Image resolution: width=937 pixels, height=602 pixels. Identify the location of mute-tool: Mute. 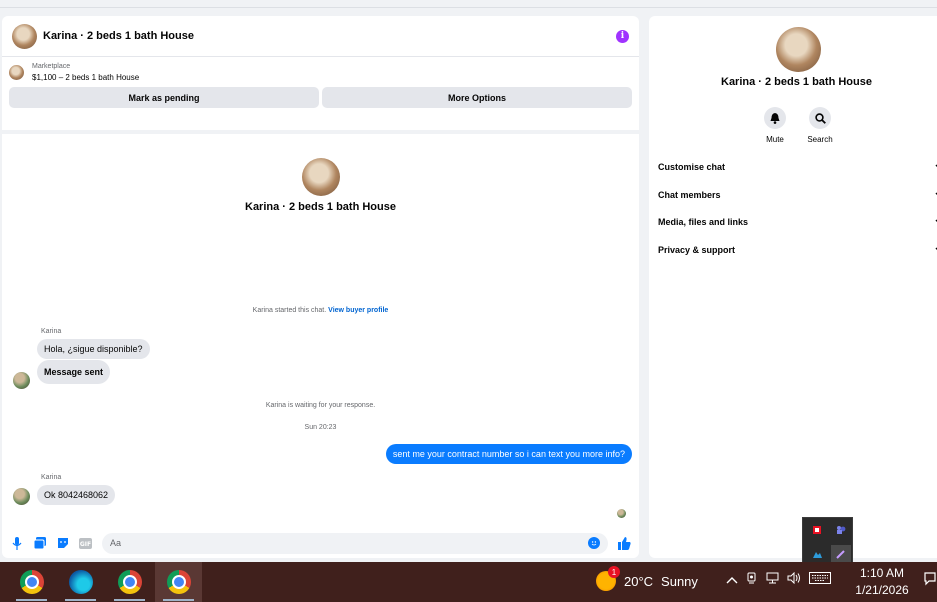
(775, 125).